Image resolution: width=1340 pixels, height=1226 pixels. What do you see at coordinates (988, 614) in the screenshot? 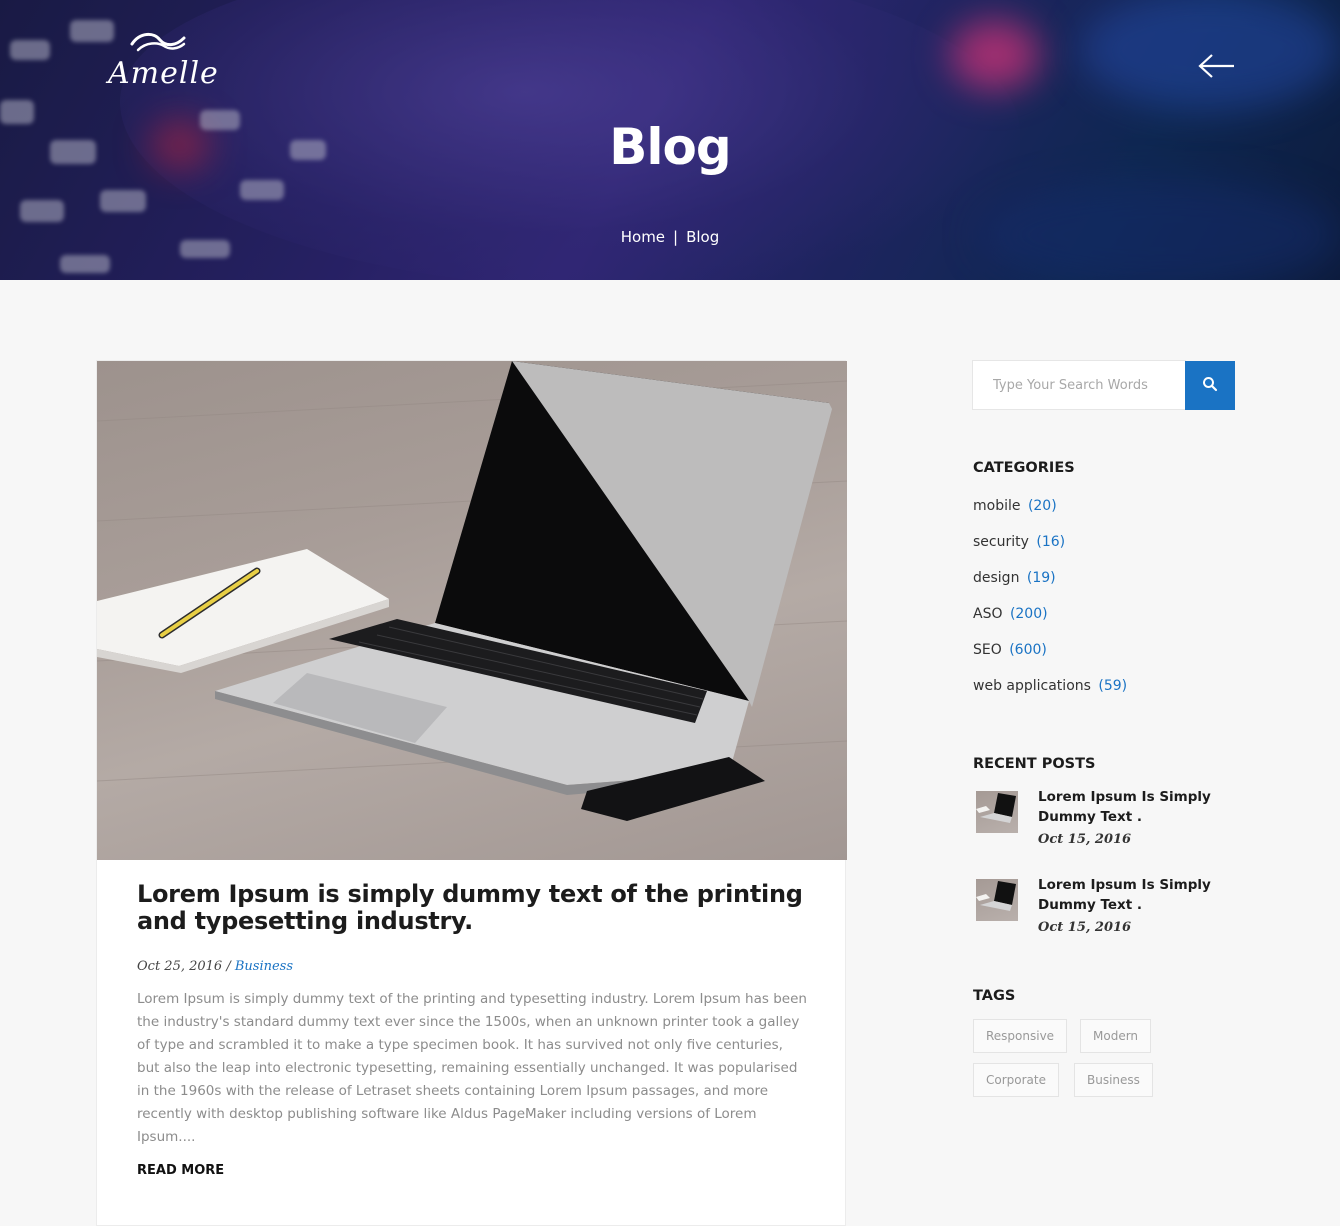
I see `category-name: ASO` at bounding box center [988, 614].